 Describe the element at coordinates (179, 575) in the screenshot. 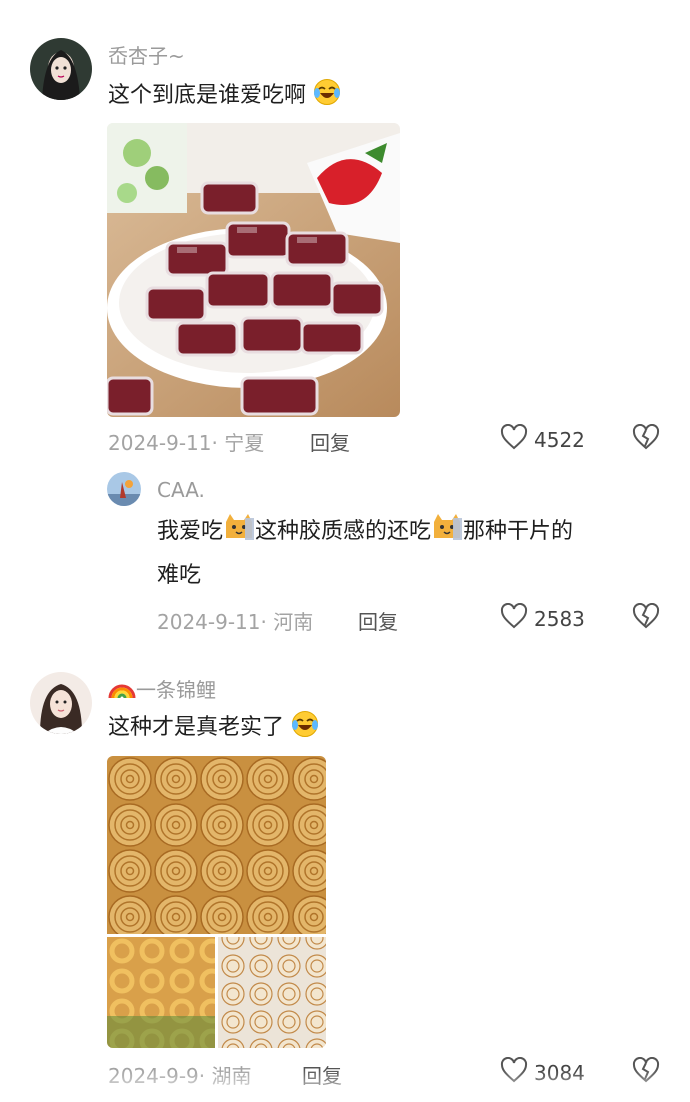

I see `reply-text-line2: 难吃` at that location.